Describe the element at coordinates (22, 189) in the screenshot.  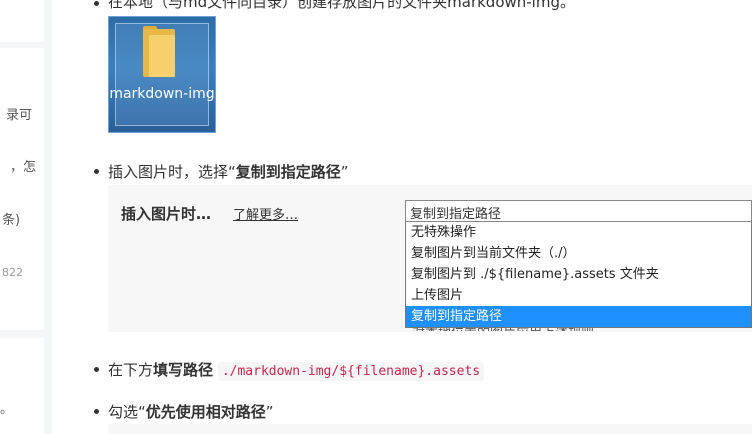
I see `sidebar-panel-middle: 录可 ，怎 条) 822` at that location.